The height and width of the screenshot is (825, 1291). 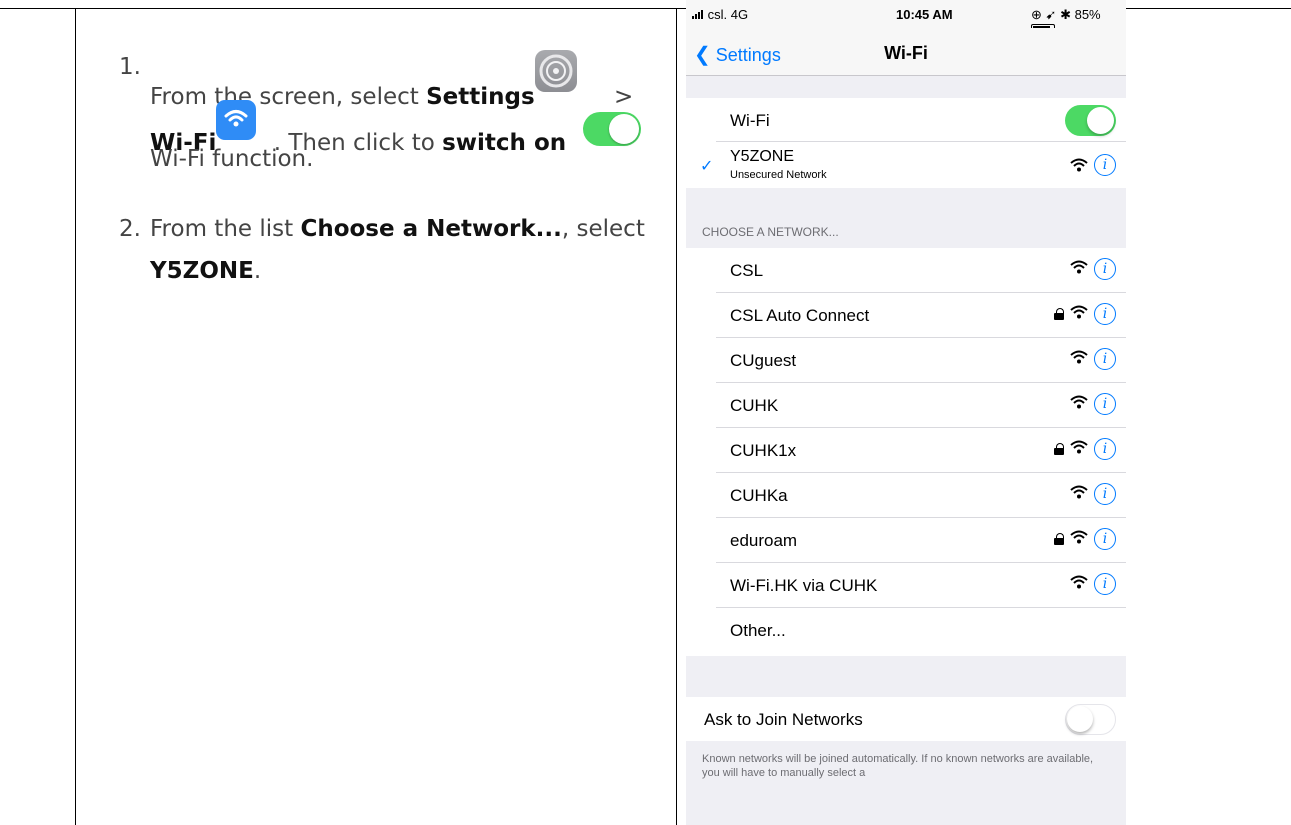 What do you see at coordinates (697, 14) in the screenshot?
I see `signal-icon` at bounding box center [697, 14].